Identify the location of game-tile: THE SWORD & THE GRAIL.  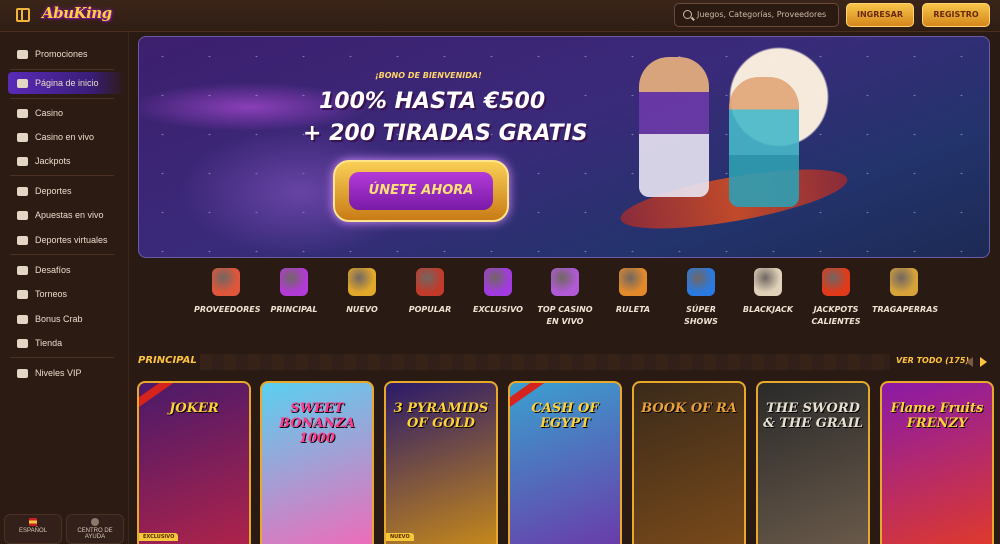
(813, 462).